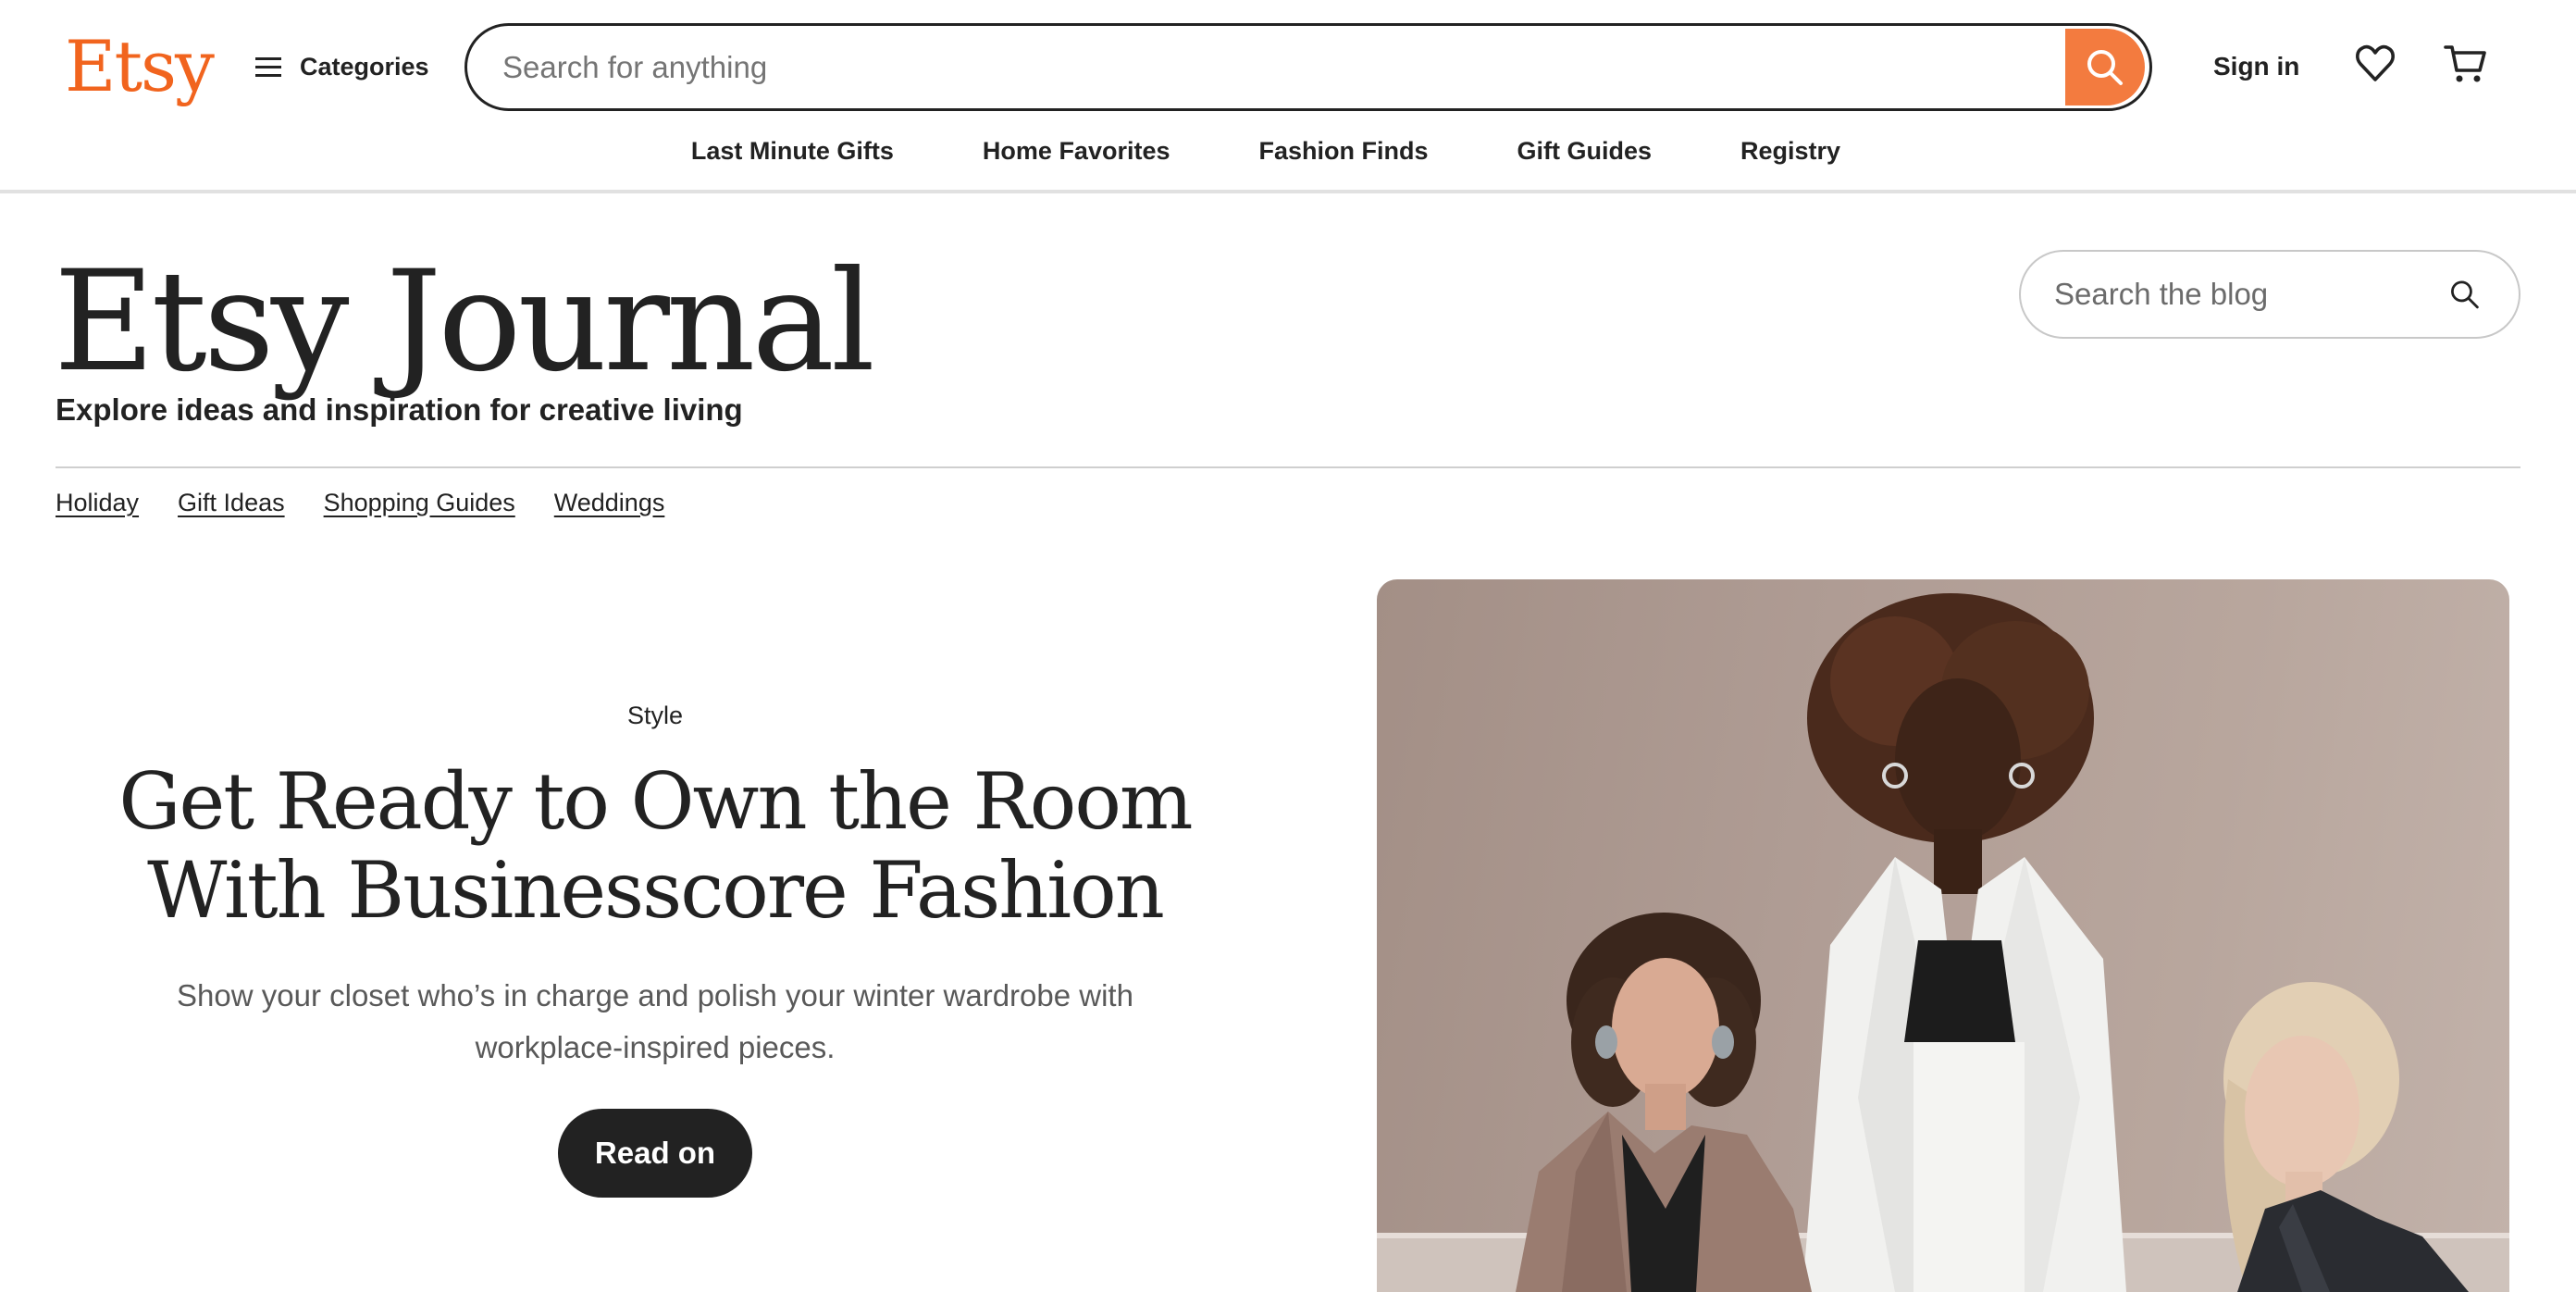  I want to click on blog-search-bar, so click(2270, 295).